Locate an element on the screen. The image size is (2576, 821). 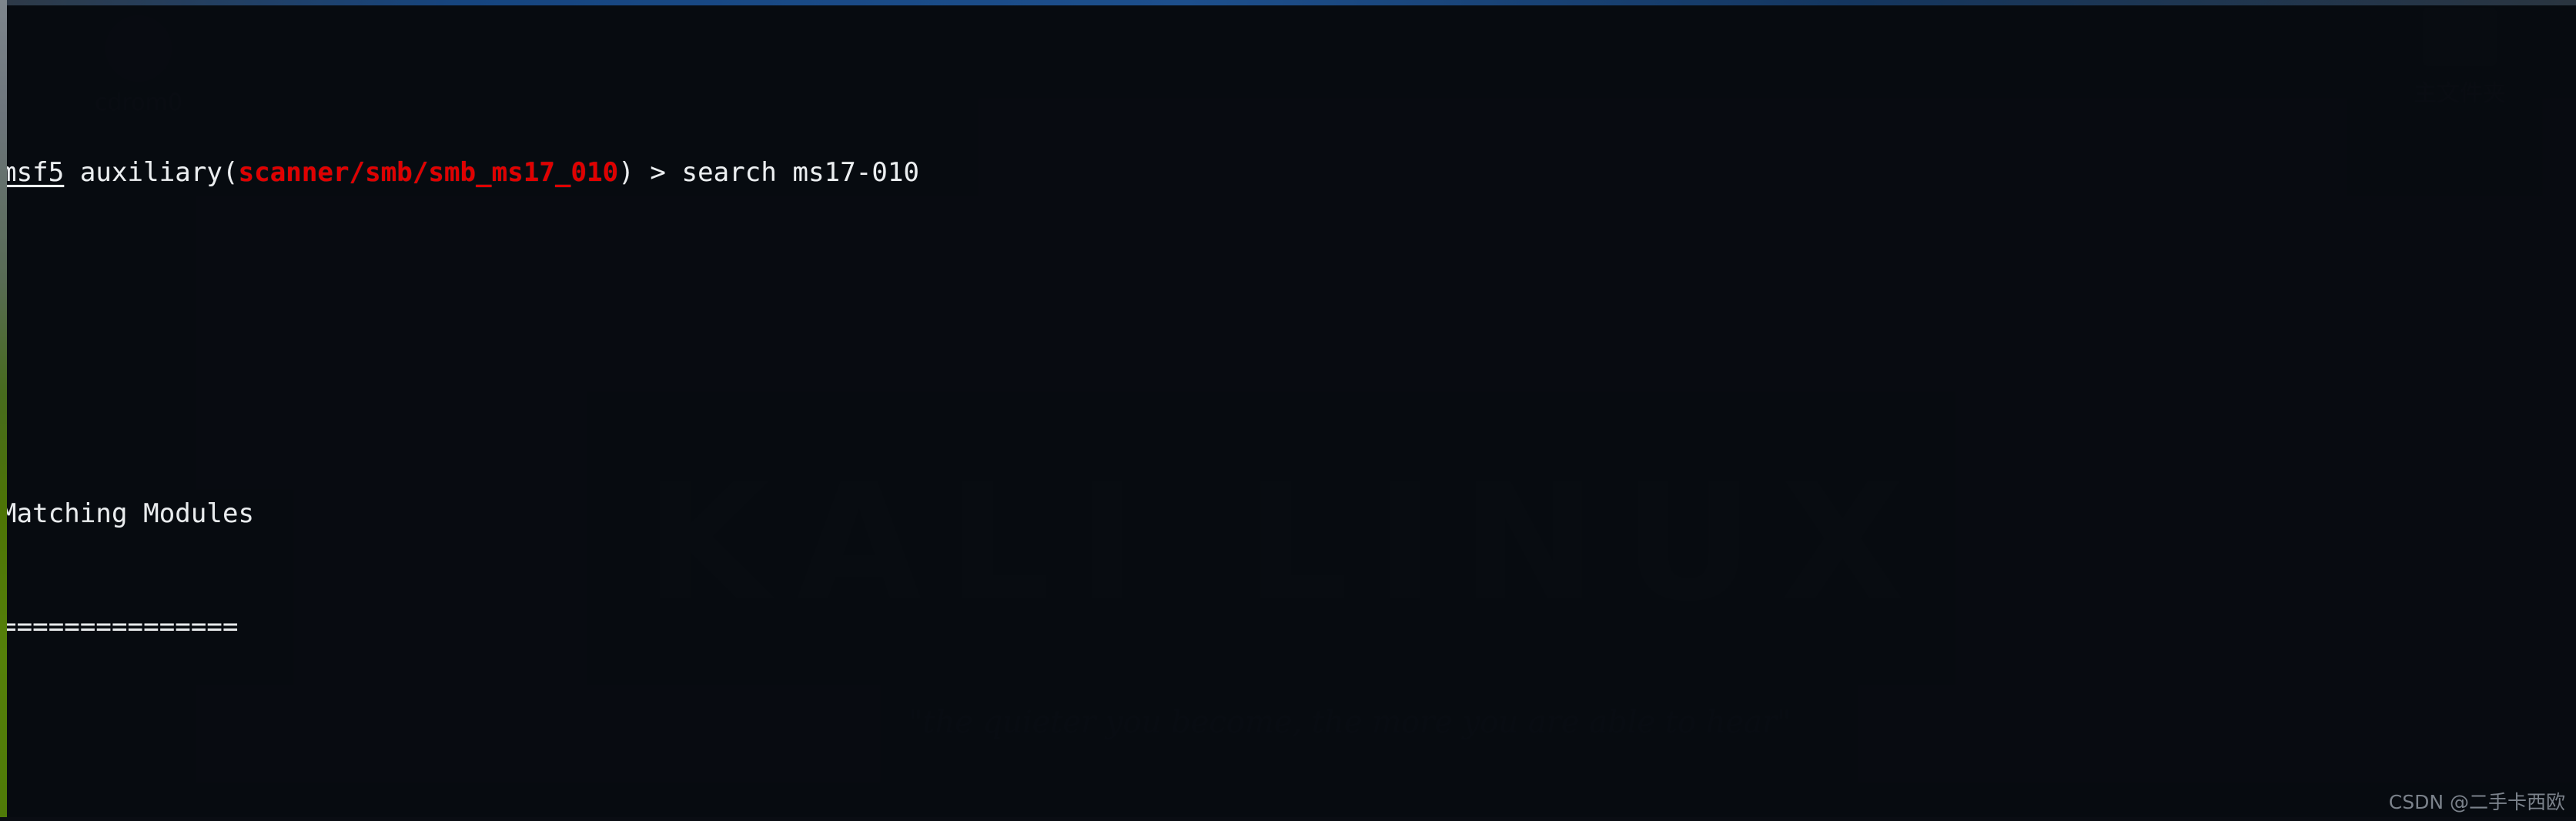
prompt-shell-name: msf5 is located at coordinates (36, 172).